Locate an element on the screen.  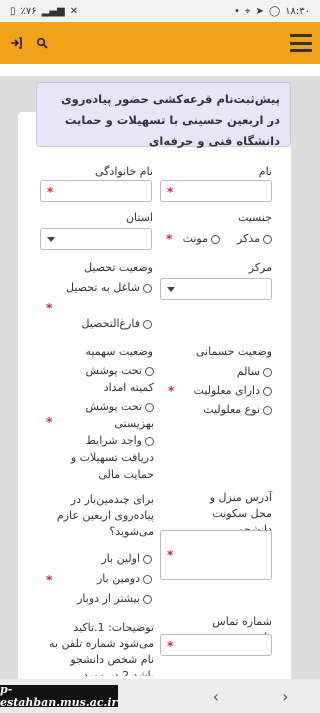
physical-option-label: دارای معلولیت is located at coordinates (226, 390).